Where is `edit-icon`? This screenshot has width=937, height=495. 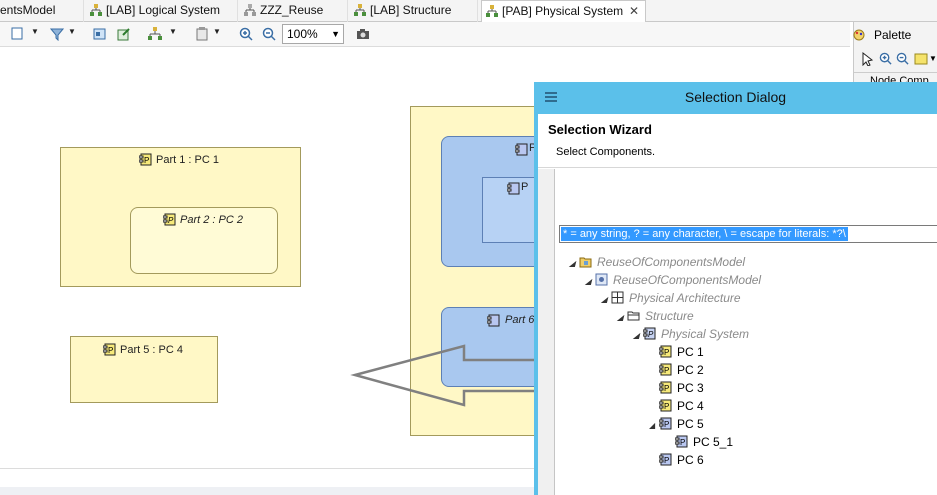
edit-icon is located at coordinates (124, 34).